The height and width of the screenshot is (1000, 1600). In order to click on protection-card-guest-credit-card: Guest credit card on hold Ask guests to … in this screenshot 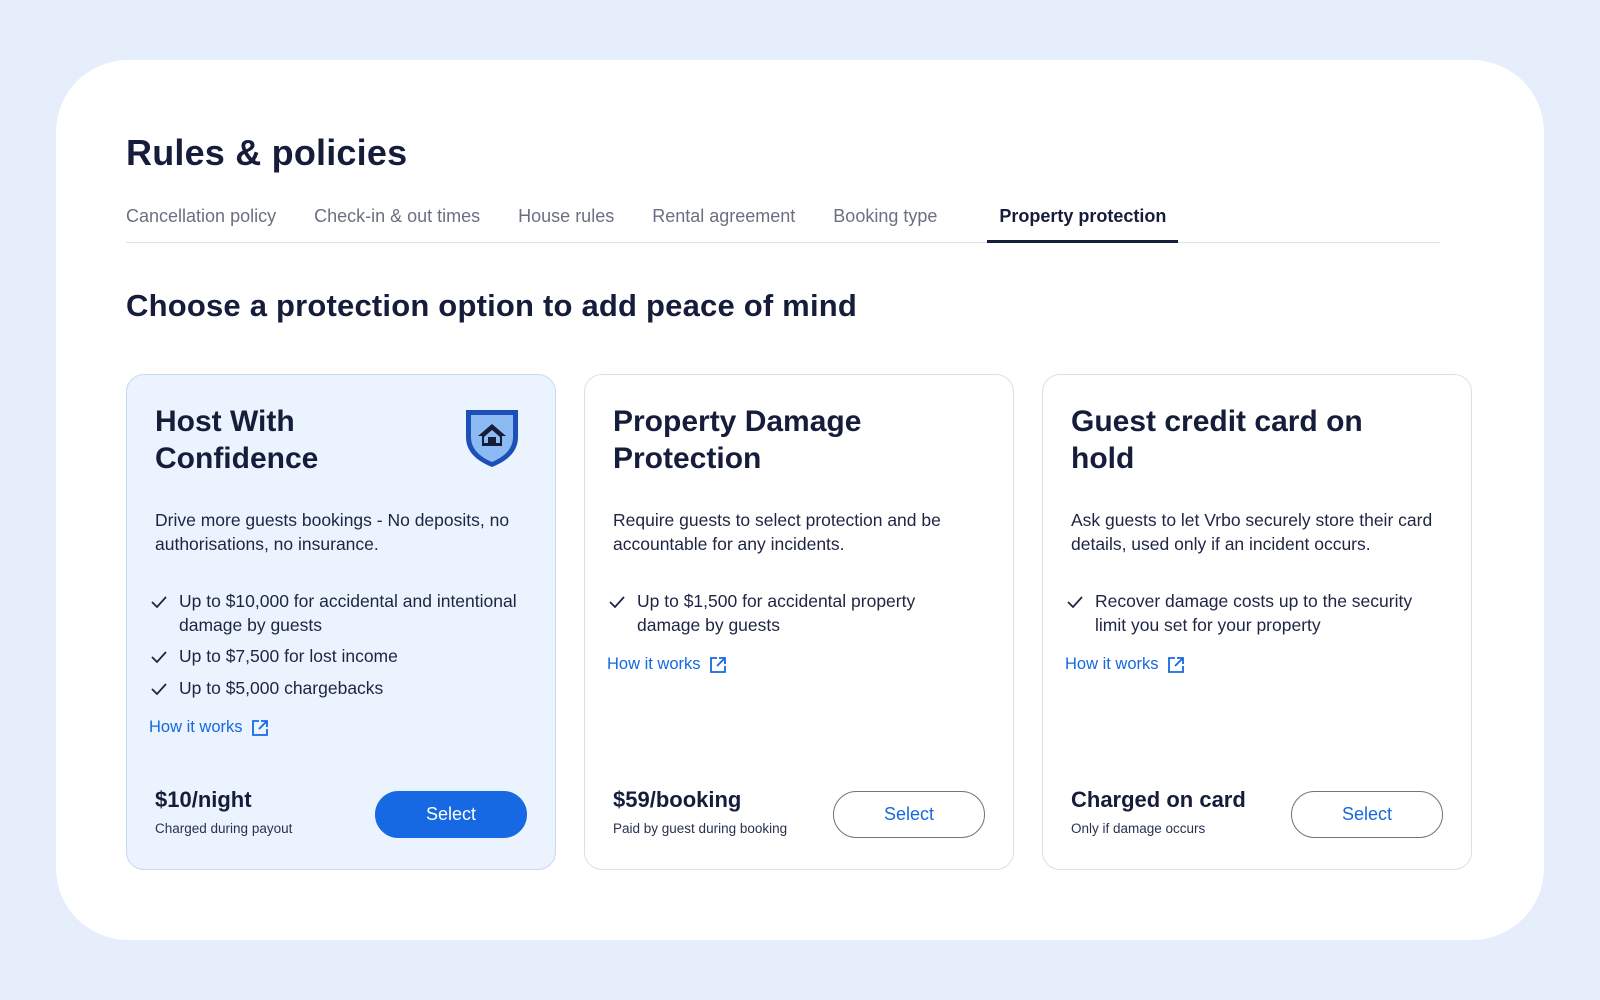, I will do `click(1257, 622)`.